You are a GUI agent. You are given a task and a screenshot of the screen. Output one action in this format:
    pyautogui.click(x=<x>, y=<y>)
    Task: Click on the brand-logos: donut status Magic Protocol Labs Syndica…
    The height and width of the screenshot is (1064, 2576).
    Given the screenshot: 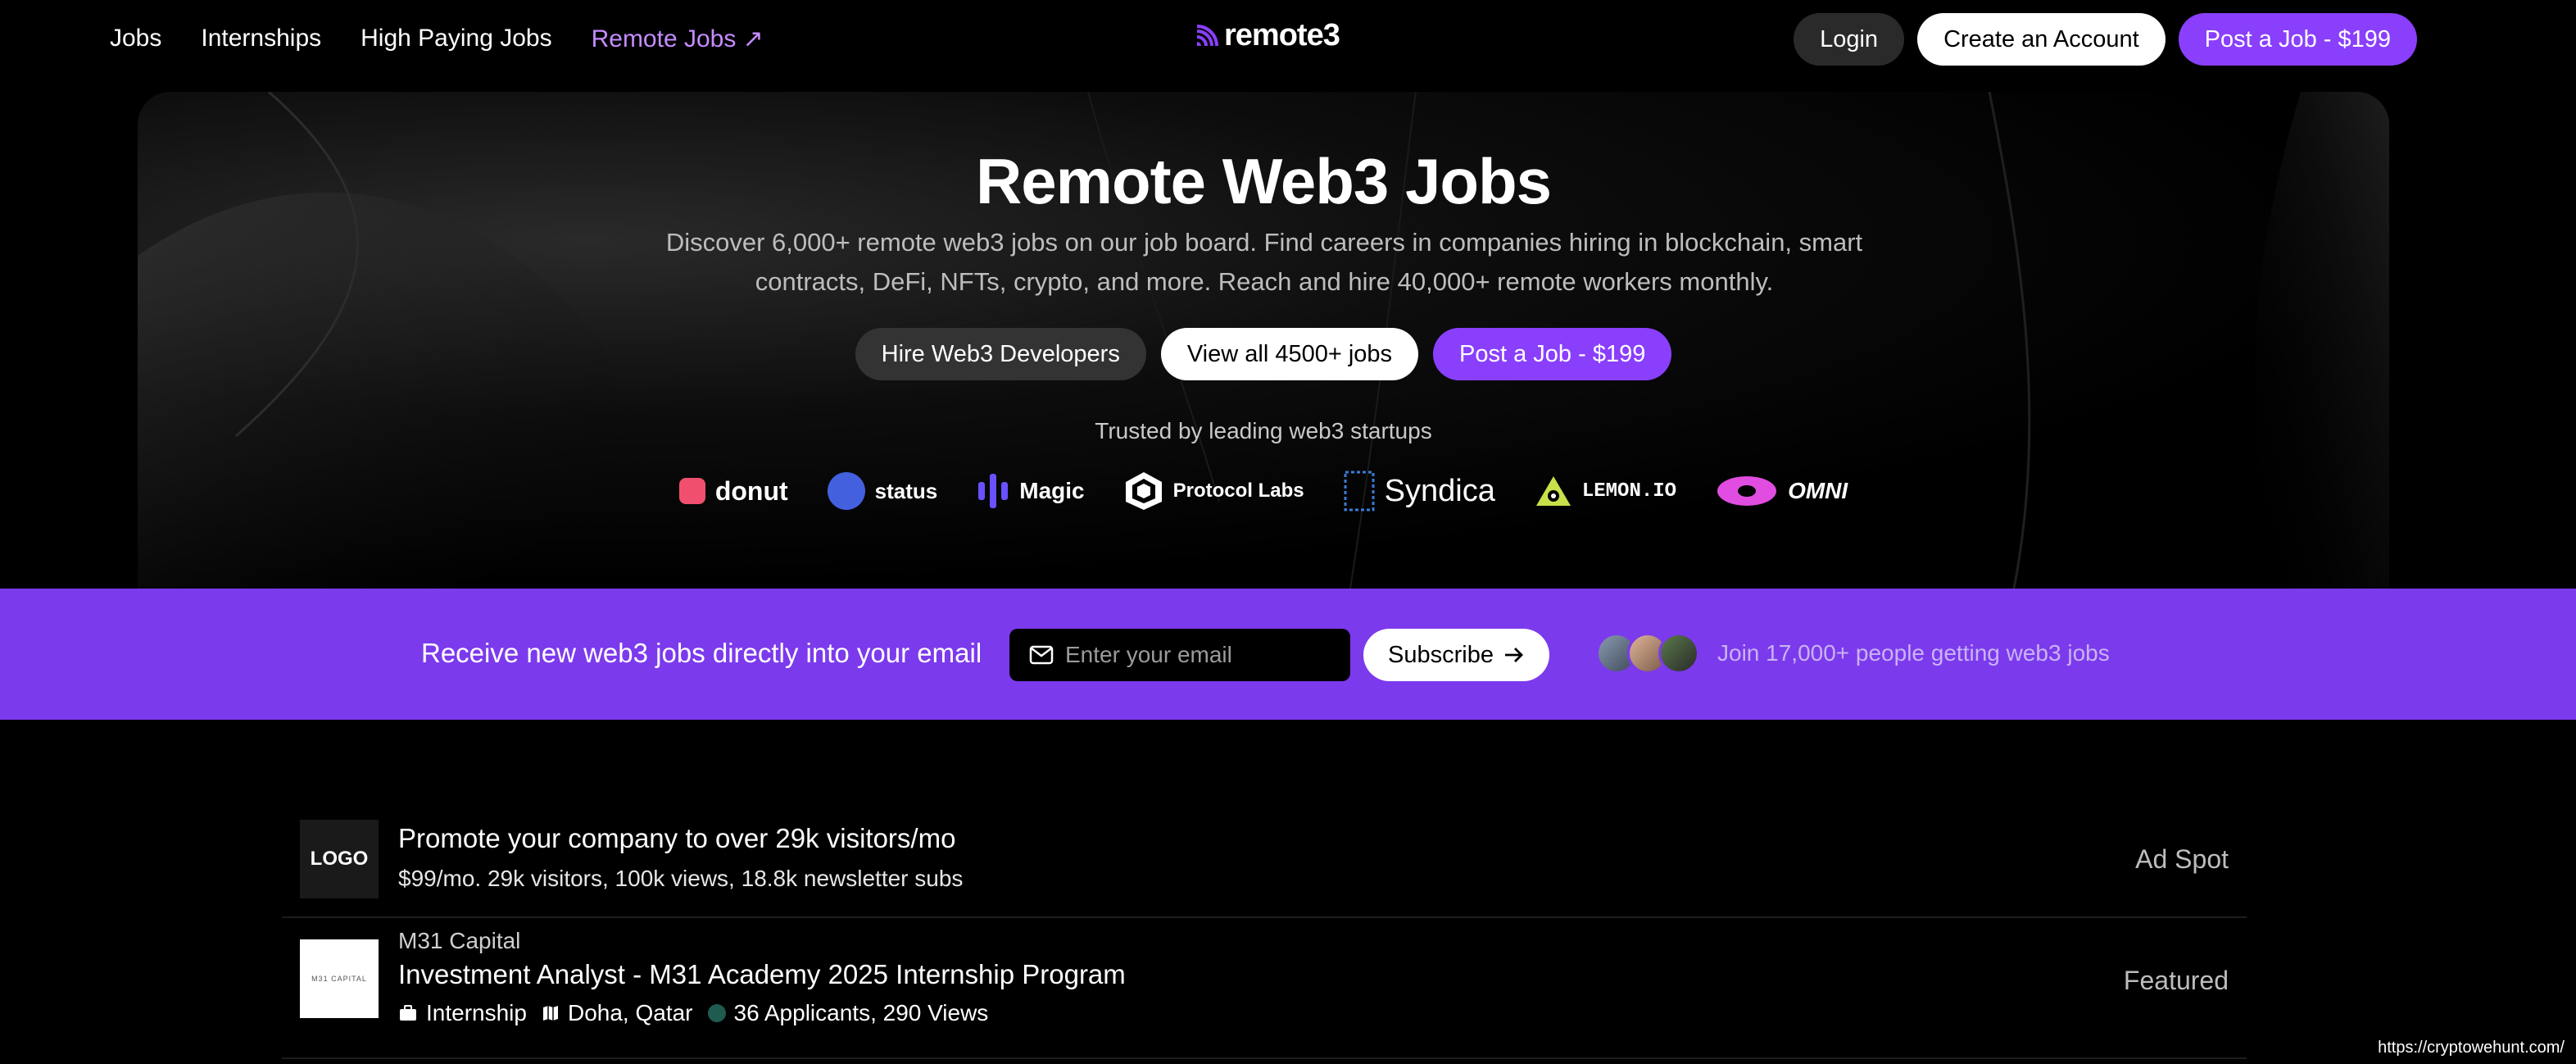 What is the action you would take?
    pyautogui.click(x=1263, y=491)
    